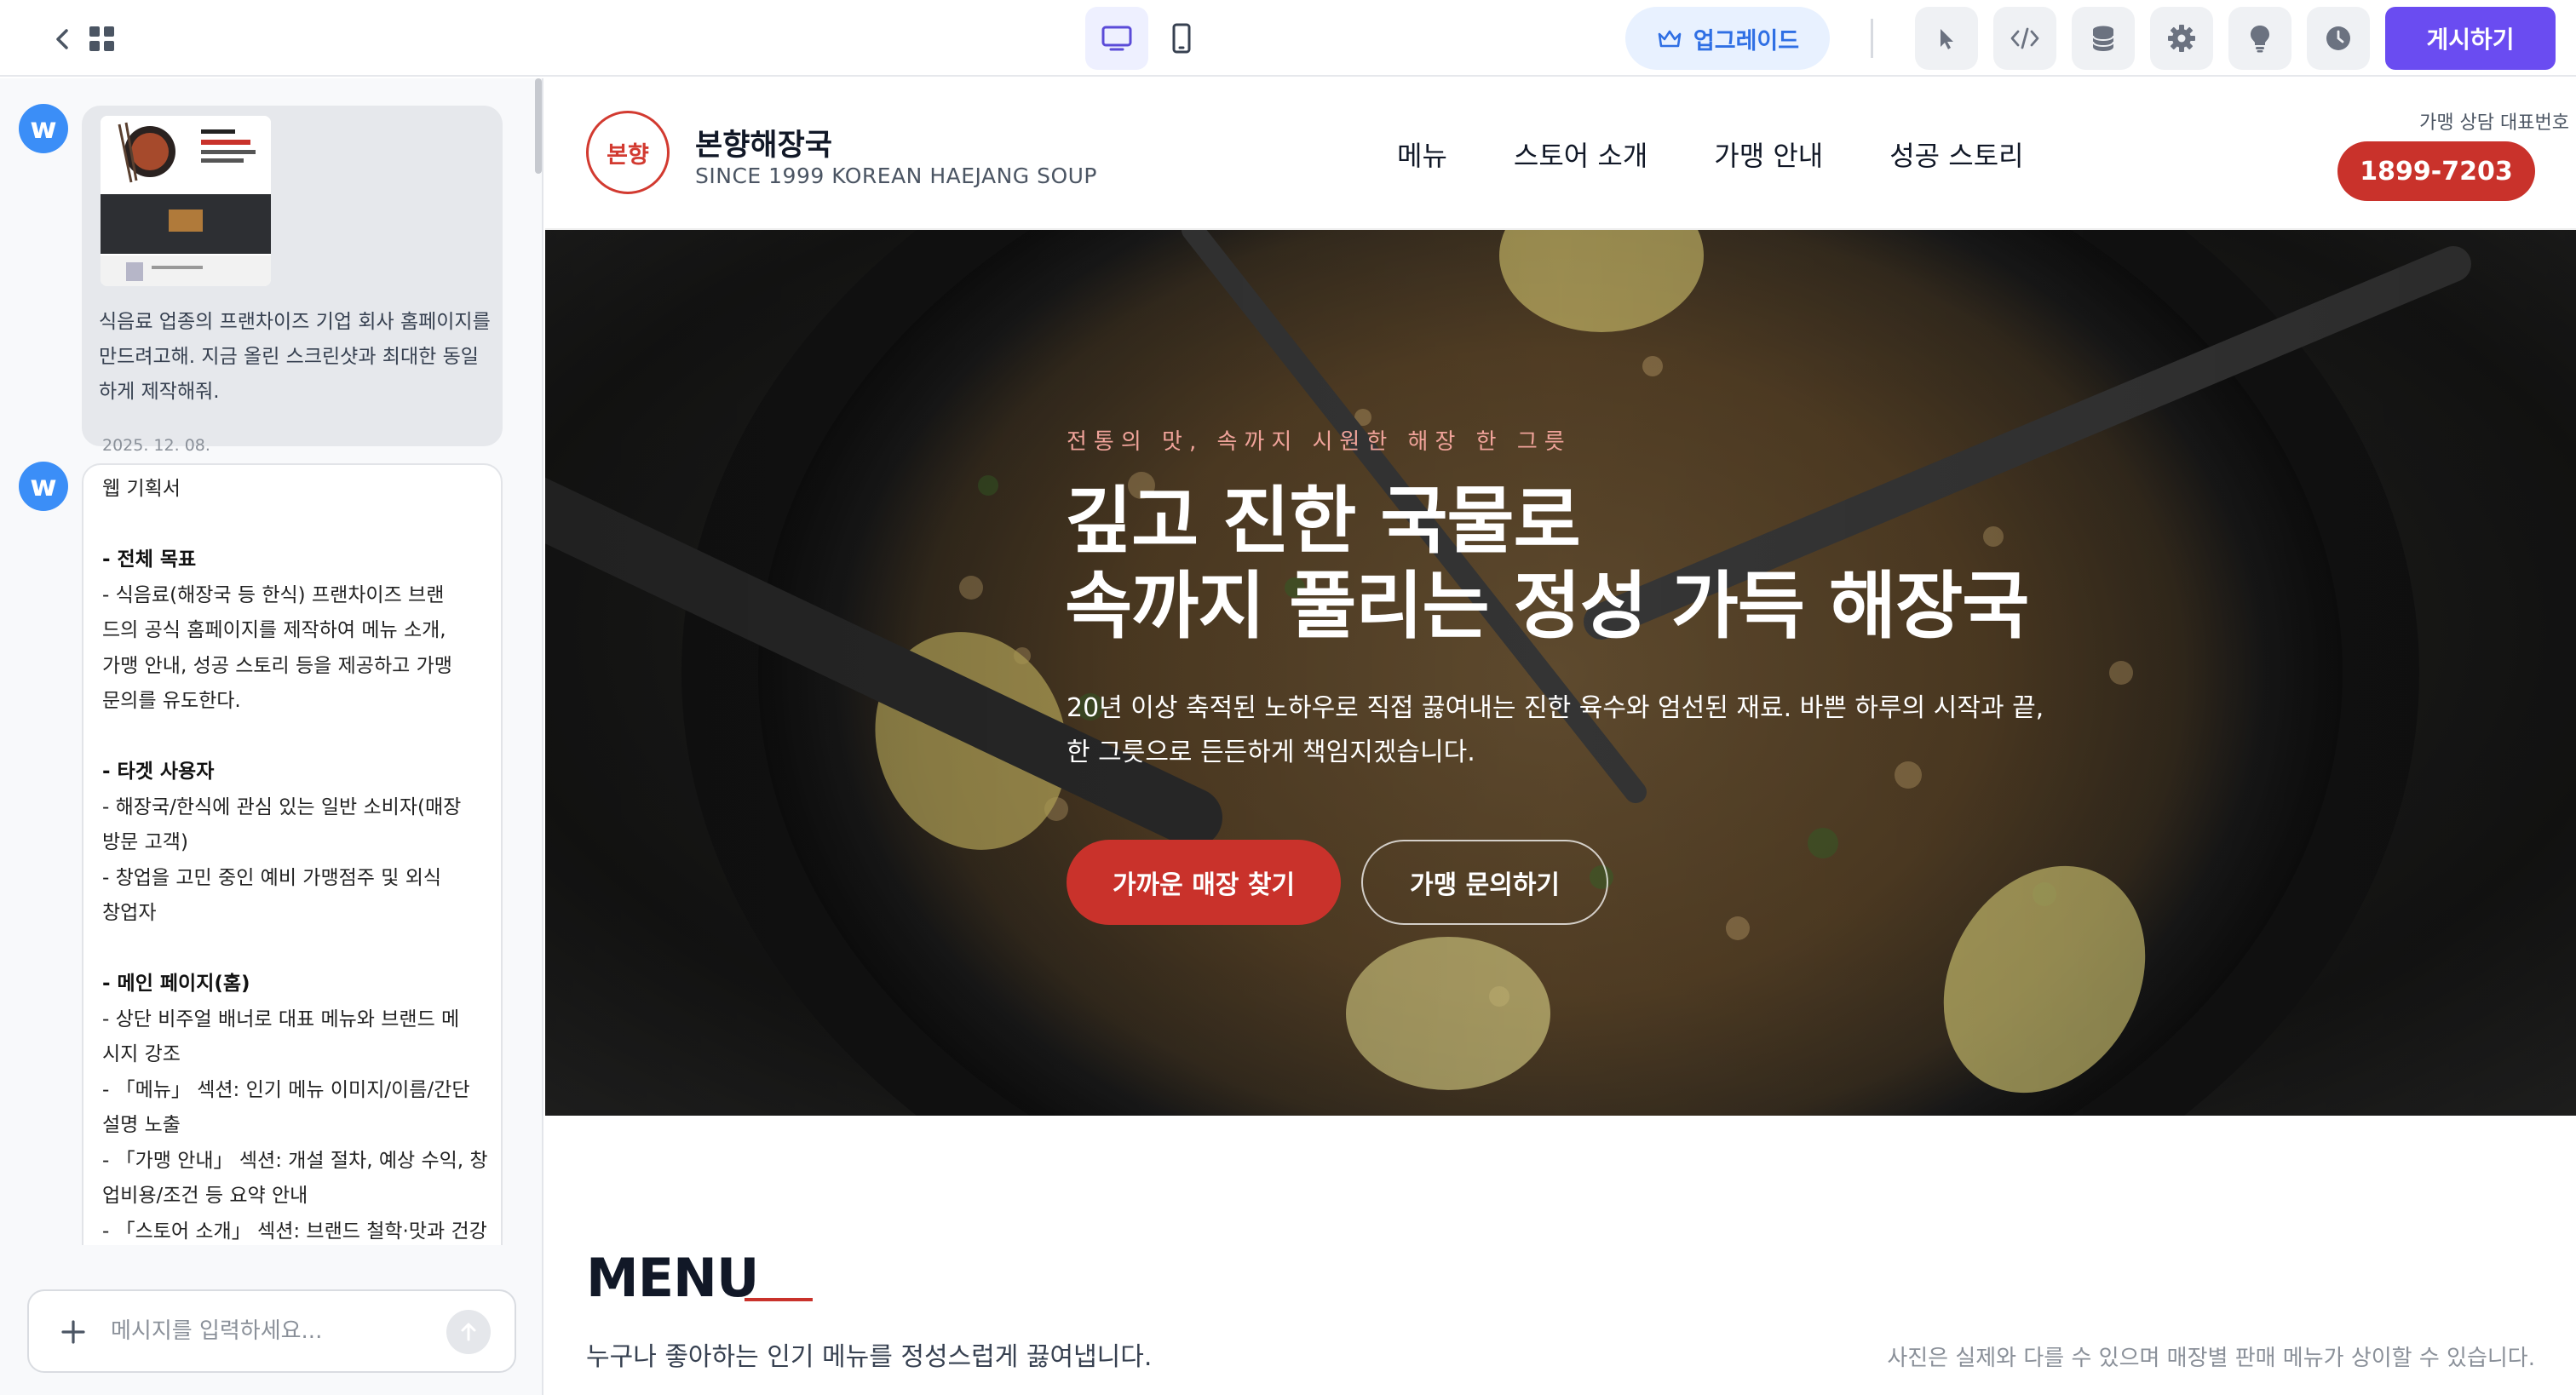  I want to click on hero-title: 깊고 진한 국물로 속까지 풀리는 정성 가득 해장국, so click(1547, 564).